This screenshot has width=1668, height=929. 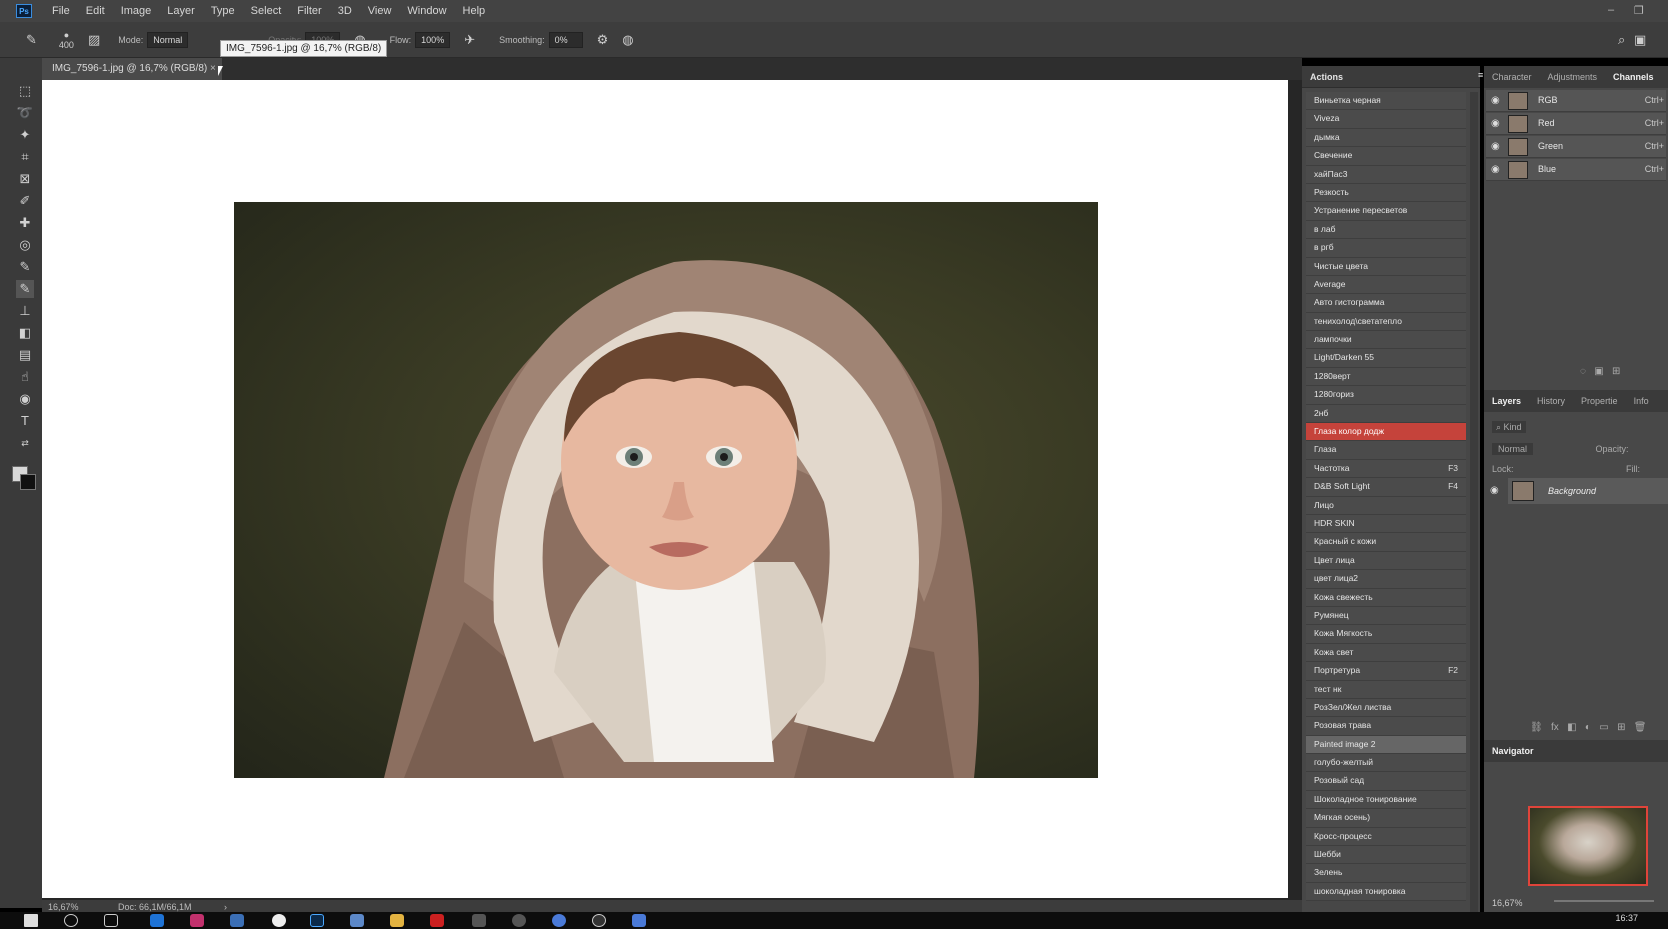 What do you see at coordinates (31, 920) in the screenshot?
I see `start-icon` at bounding box center [31, 920].